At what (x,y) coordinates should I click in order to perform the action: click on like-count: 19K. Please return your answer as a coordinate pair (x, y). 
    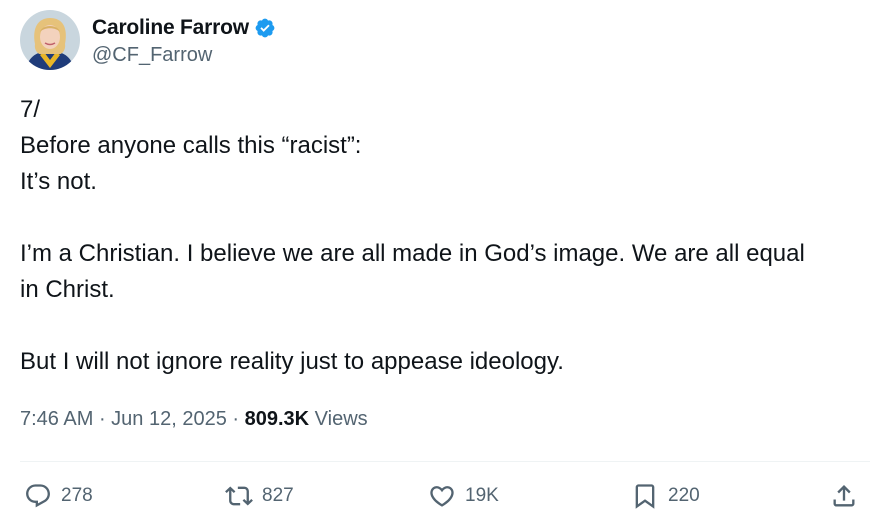
    Looking at the image, I should click on (482, 495).